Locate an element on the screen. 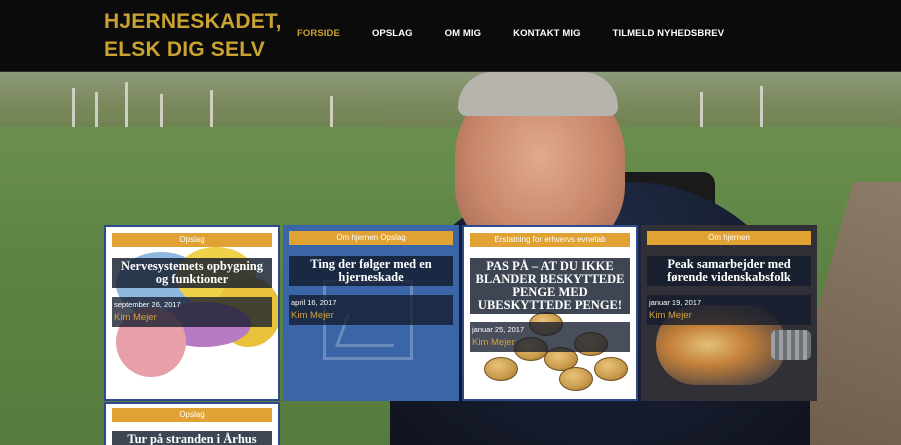 The height and width of the screenshot is (445, 901). post-meta: januar 19, 2017 Kim Mejer is located at coordinates (729, 310).